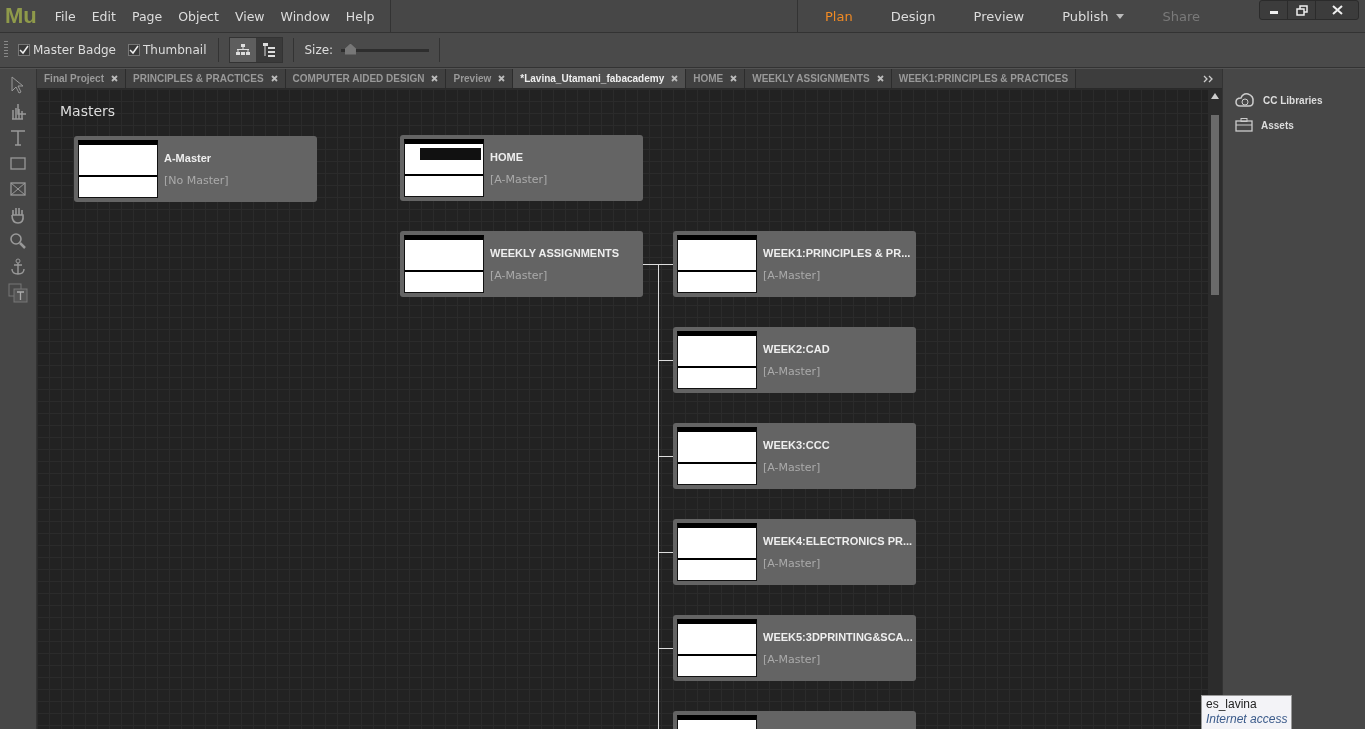 The width and height of the screenshot is (1365, 729). What do you see at coordinates (838, 16) in the screenshot?
I see `mode-tab: Plan` at bounding box center [838, 16].